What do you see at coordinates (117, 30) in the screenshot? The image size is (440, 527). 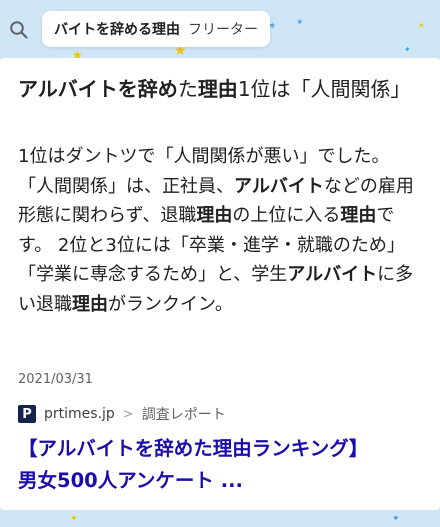 I see `query-bold-term: バイトを辞める理由` at bounding box center [117, 30].